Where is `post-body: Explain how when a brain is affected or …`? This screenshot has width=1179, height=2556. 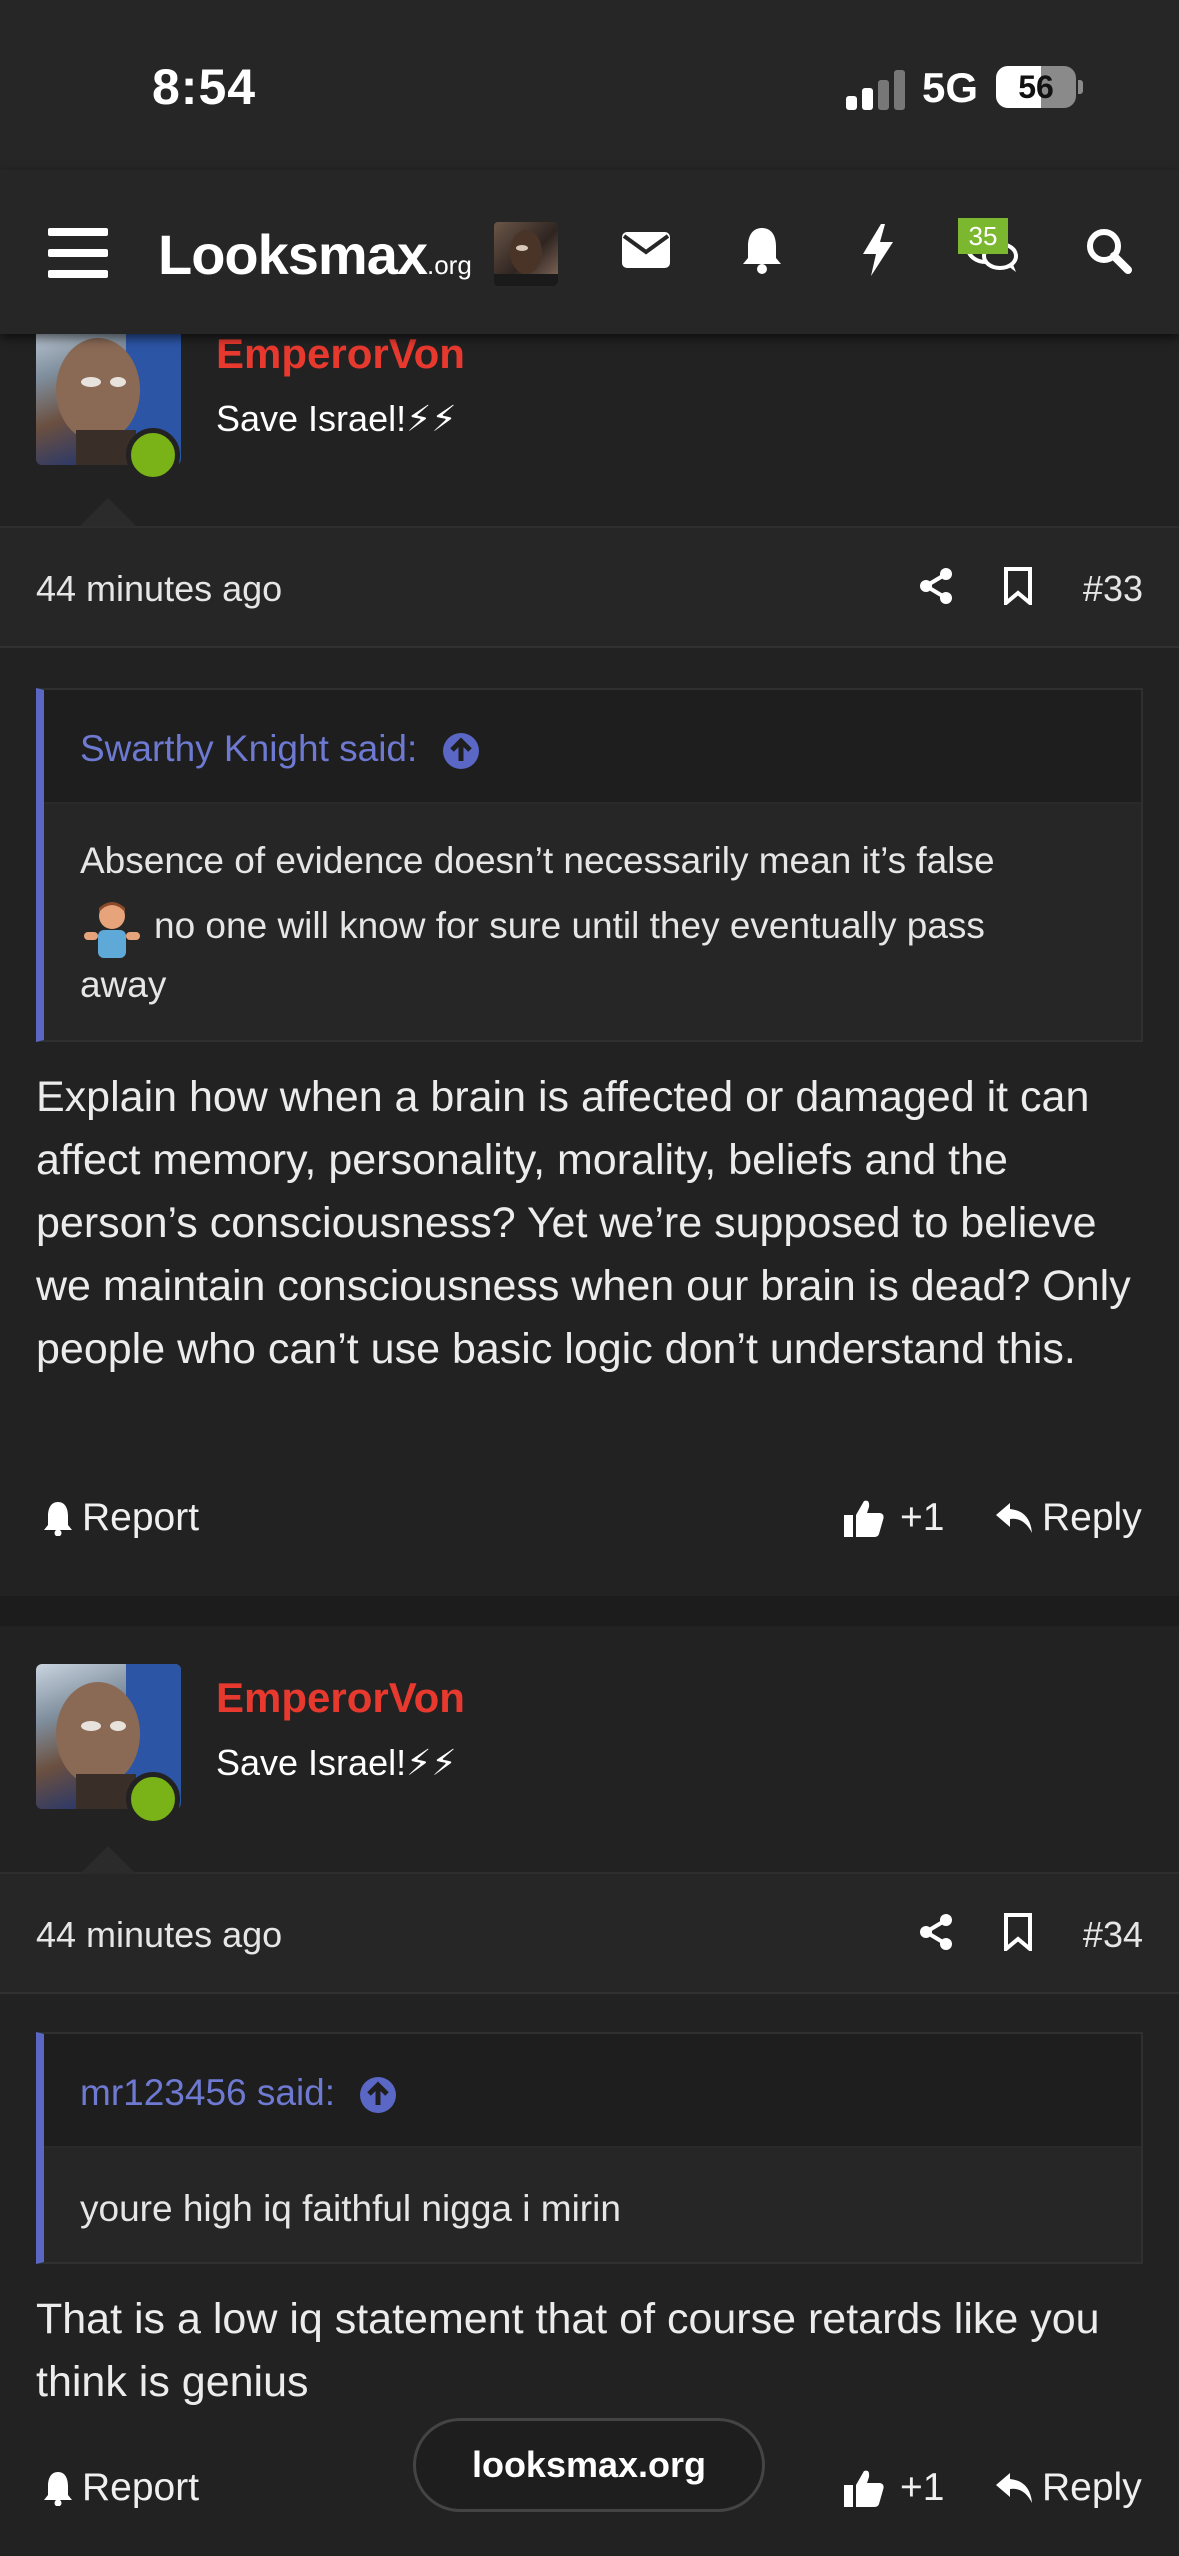 post-body: Explain how when a brain is affected or … is located at coordinates (583, 1223).